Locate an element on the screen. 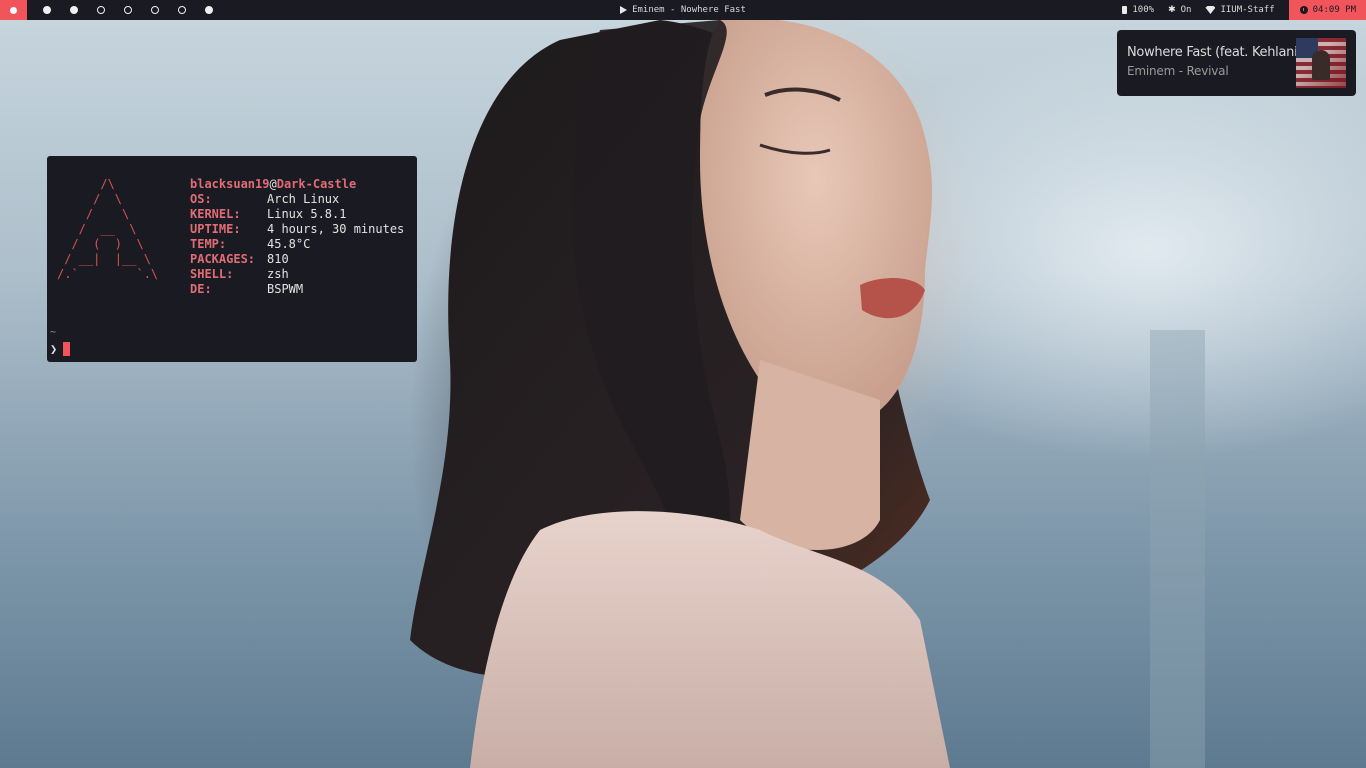 The height and width of the screenshot is (768, 1366). info-value: zsh is located at coordinates (278, 274).